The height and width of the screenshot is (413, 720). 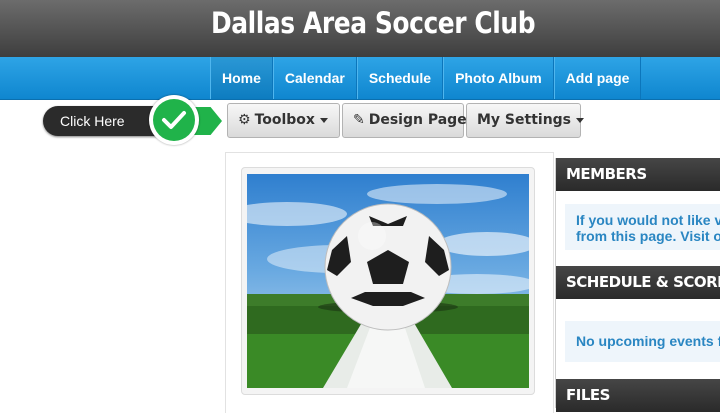 I want to click on members-text-line-2: from this page. Visit o, so click(x=648, y=236).